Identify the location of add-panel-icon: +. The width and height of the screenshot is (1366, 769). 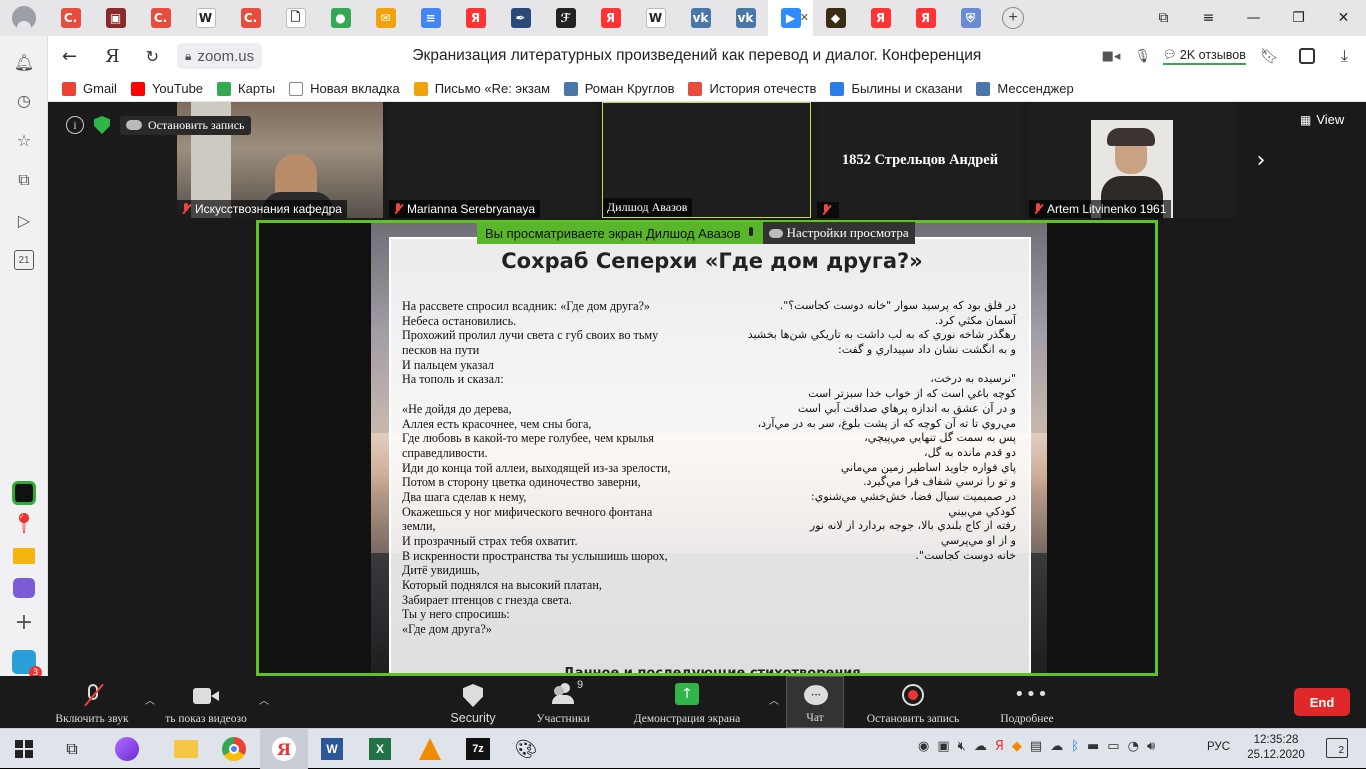
(24, 622).